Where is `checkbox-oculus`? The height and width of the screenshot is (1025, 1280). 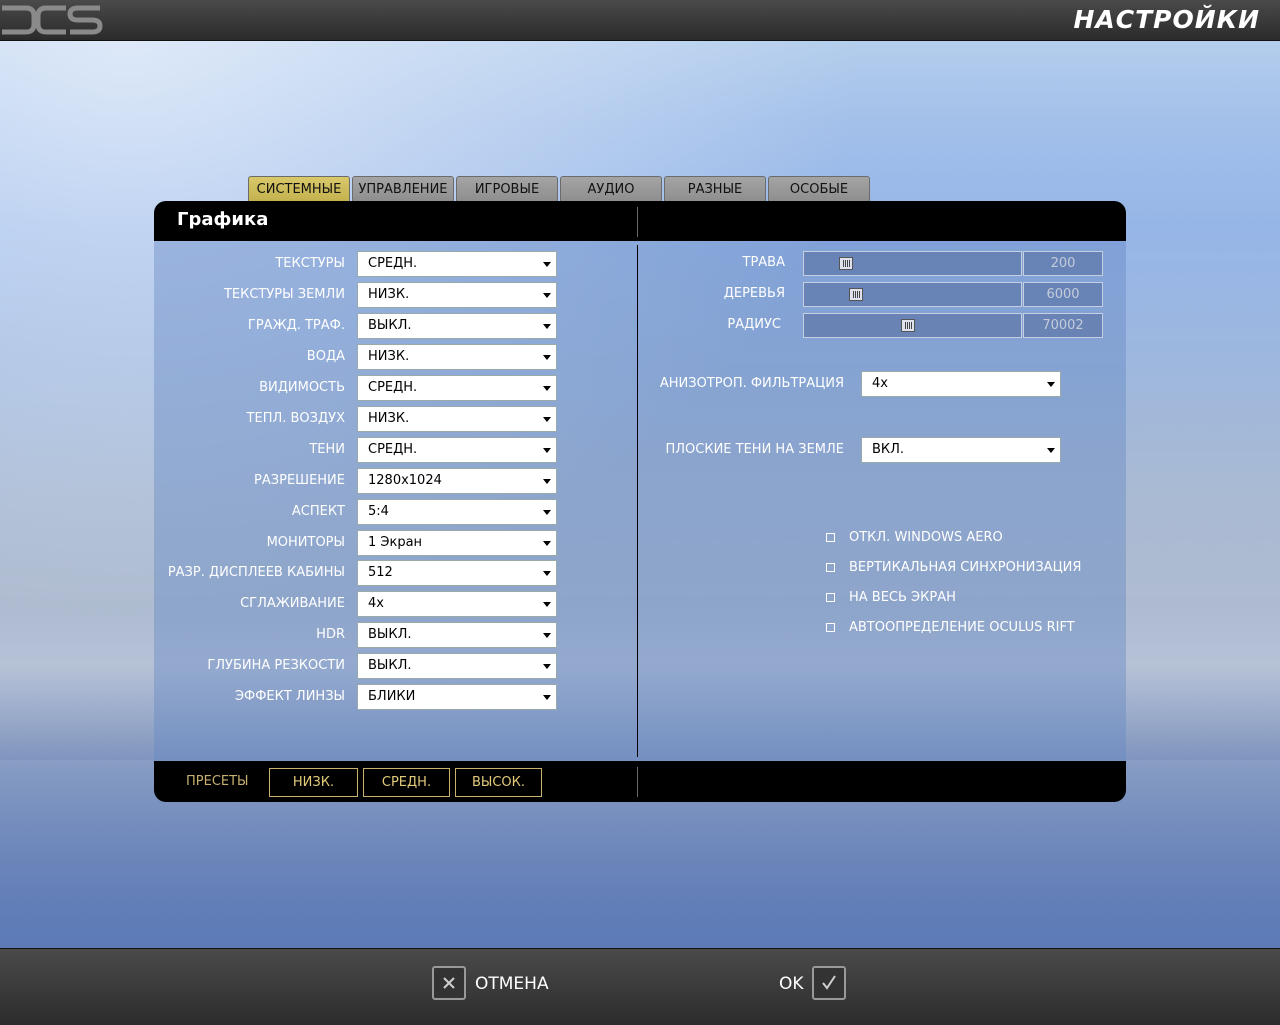 checkbox-oculus is located at coordinates (830, 627).